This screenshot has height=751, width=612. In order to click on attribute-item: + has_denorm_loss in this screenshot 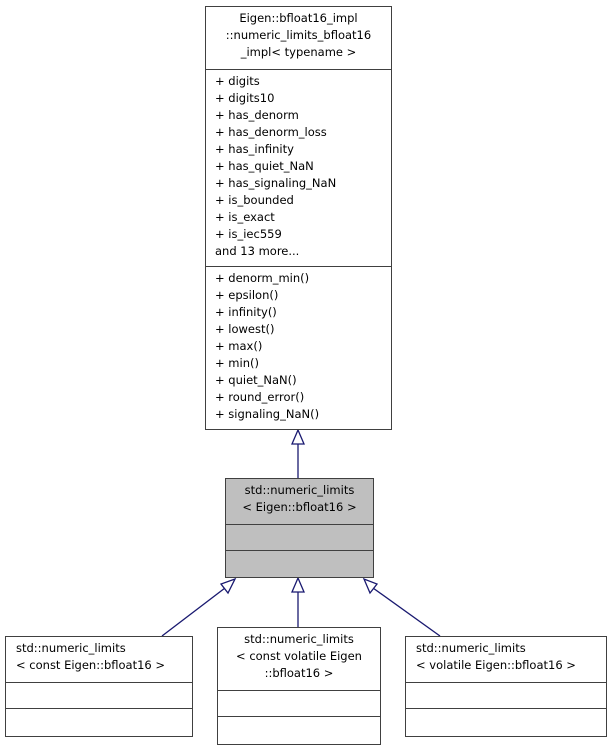, I will do `click(271, 132)`.